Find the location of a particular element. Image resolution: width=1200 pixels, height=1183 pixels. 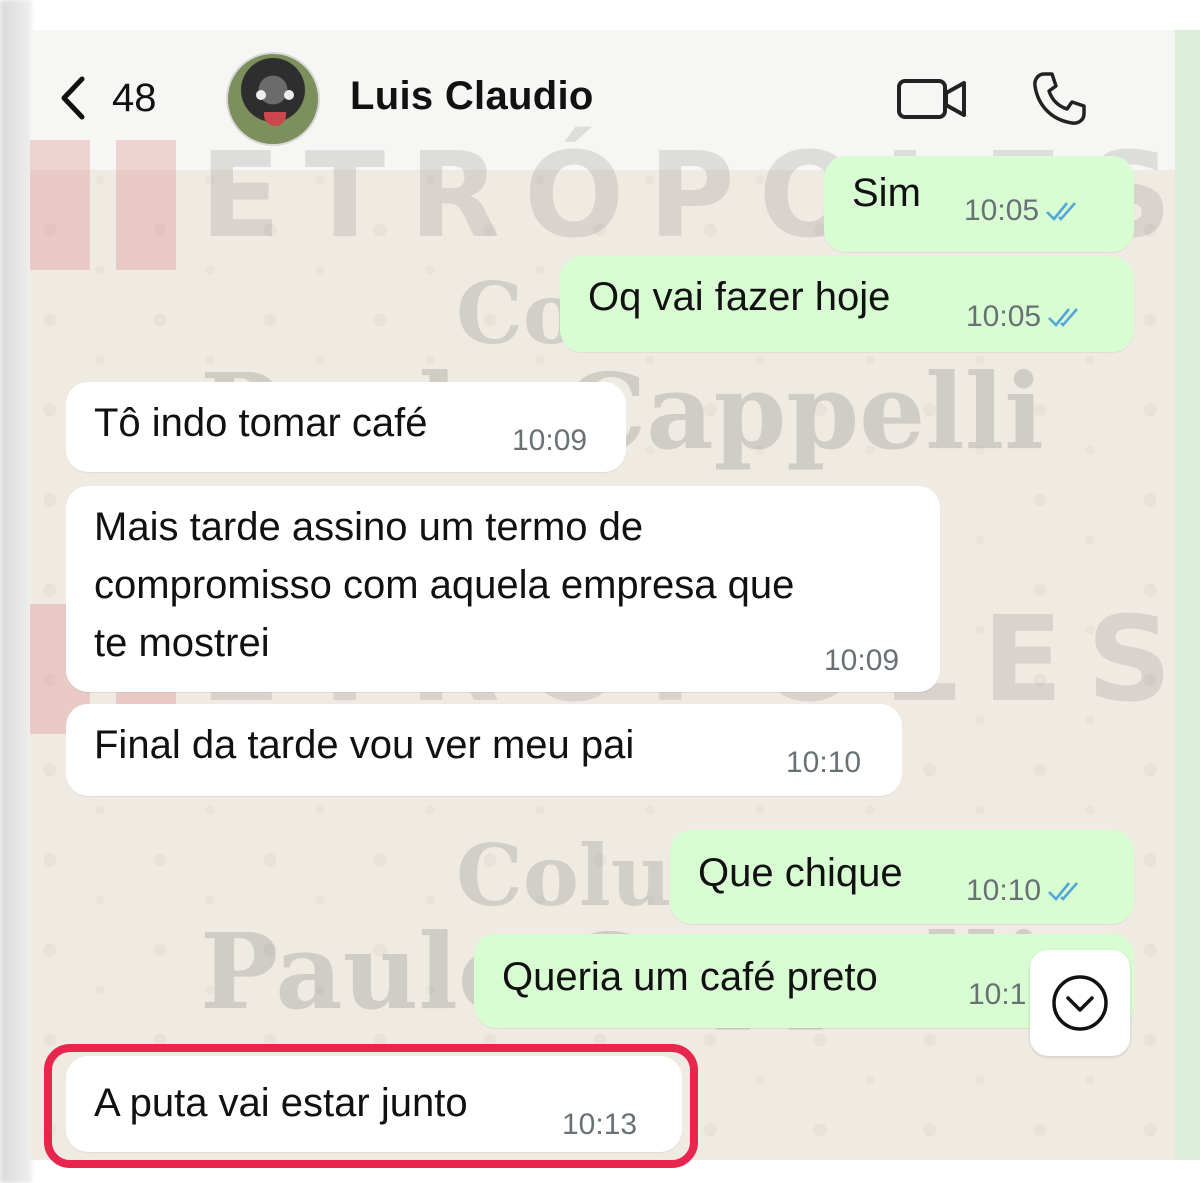

message-text: Tô indo tomar café is located at coordinates (261, 423).